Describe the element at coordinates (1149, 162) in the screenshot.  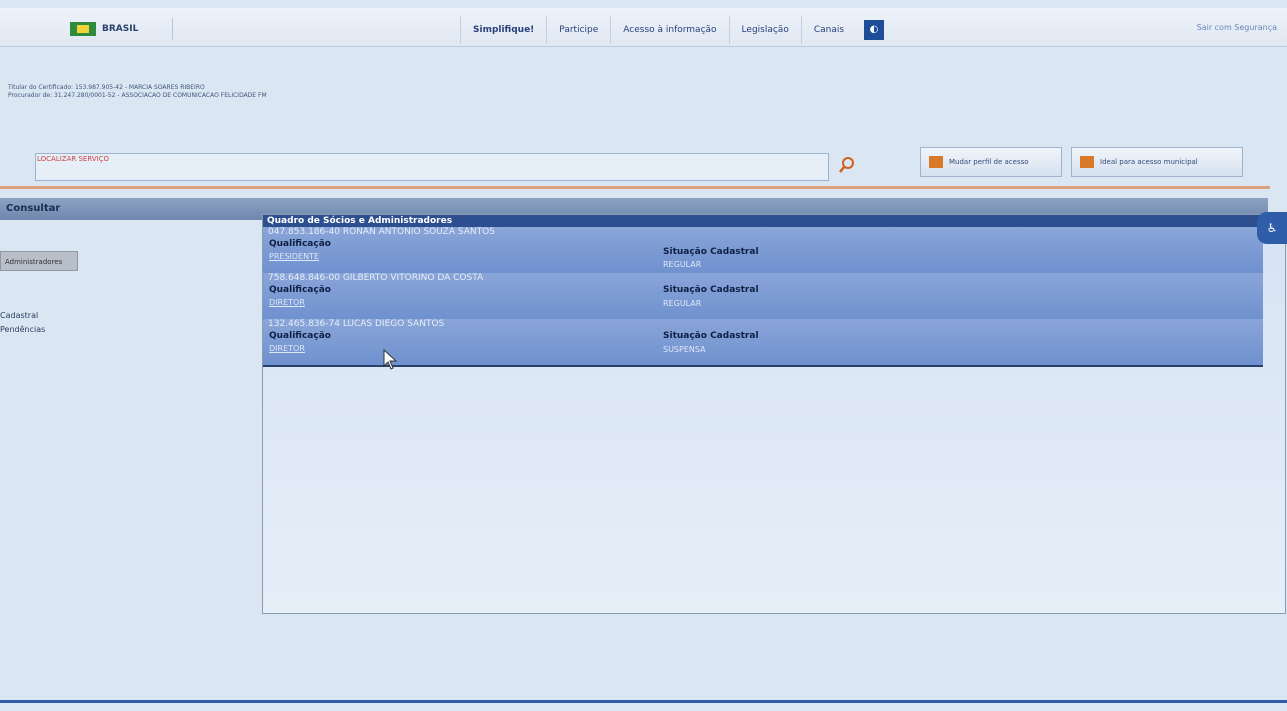
I see `ideal-access-label: Ideal para acesso municipal` at that location.